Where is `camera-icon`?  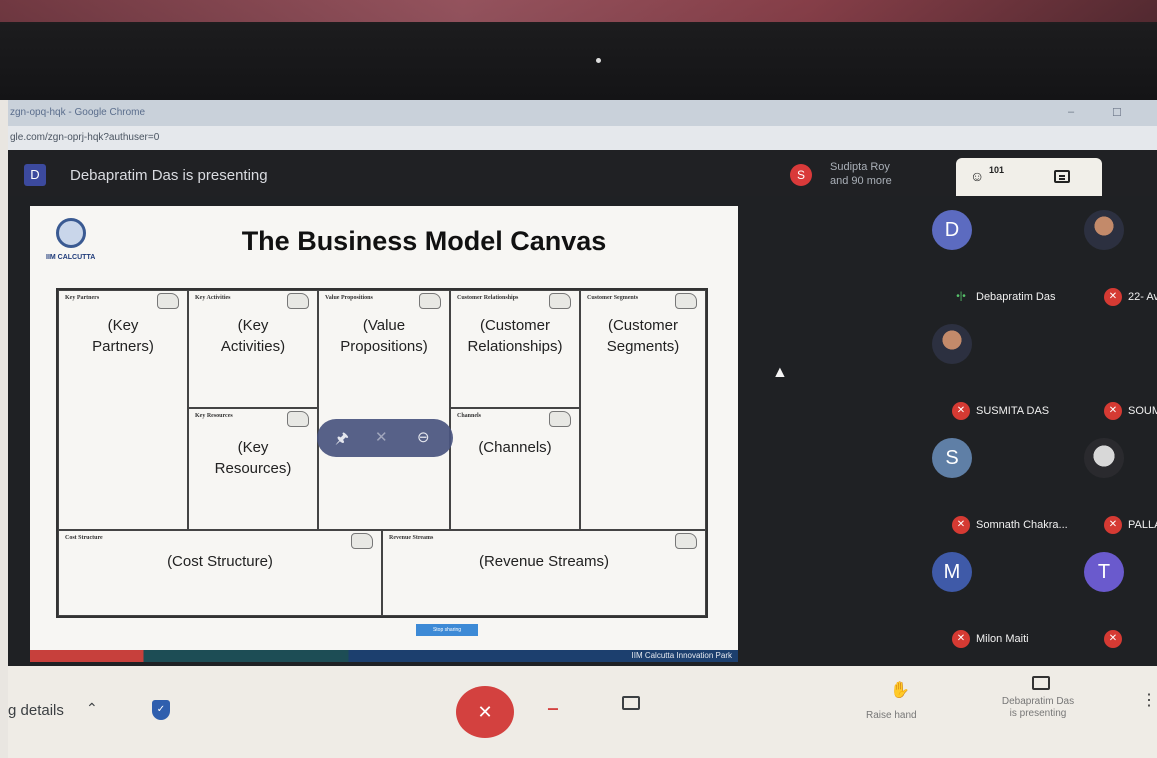
camera-icon is located at coordinates (631, 703).